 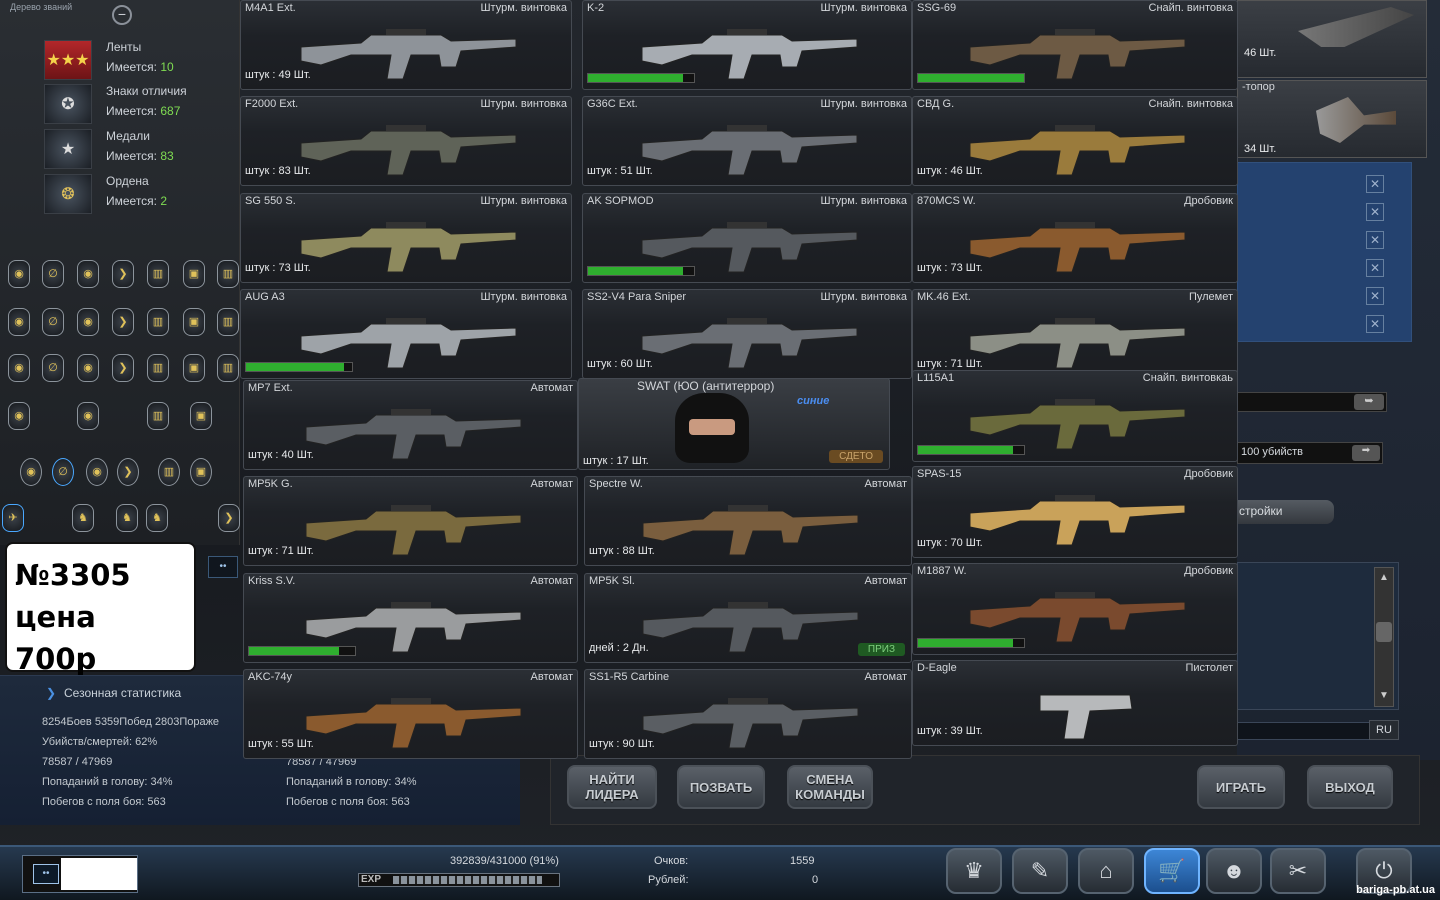 I want to click on play-button: ИГРАТЬ, so click(x=1241, y=787).